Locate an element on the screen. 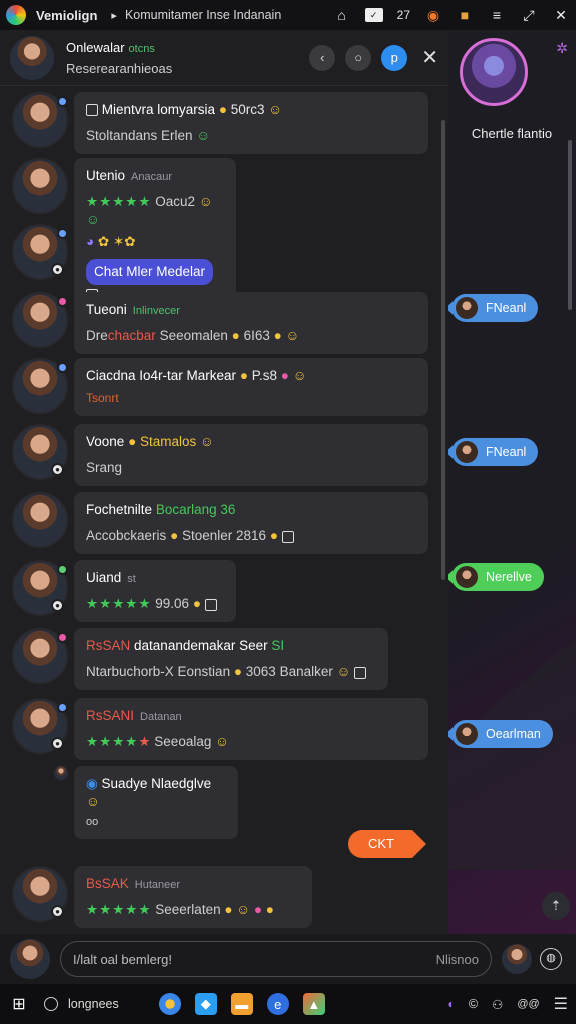  message-subtext: Tsonrt is located at coordinates (102, 398).